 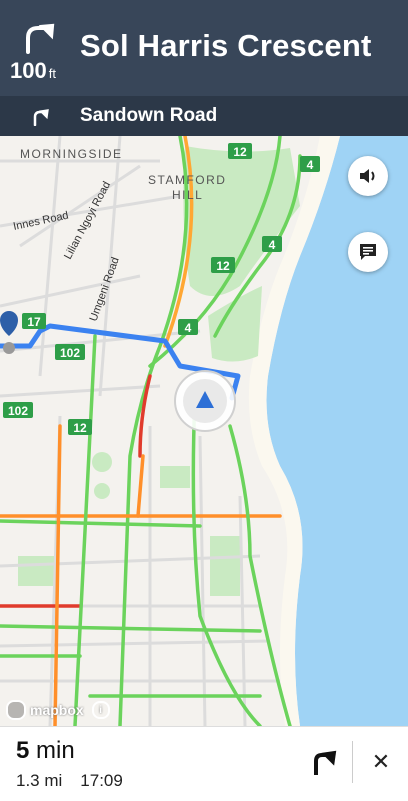 I want to click on instruction-banner: 100ft Sol Harris Crescent, so click(x=204, y=48).